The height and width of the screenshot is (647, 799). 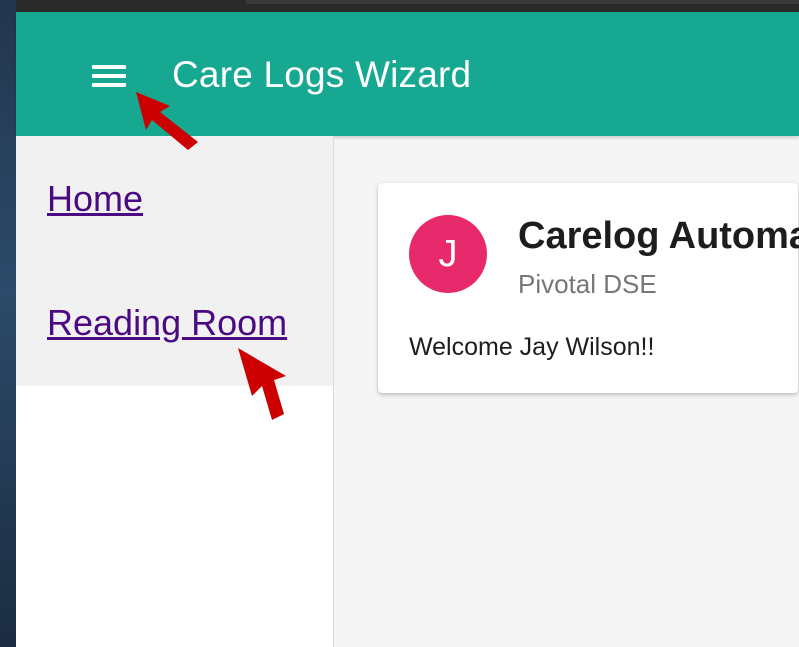 I want to click on app-title: Care Logs Wizard, so click(x=322, y=74).